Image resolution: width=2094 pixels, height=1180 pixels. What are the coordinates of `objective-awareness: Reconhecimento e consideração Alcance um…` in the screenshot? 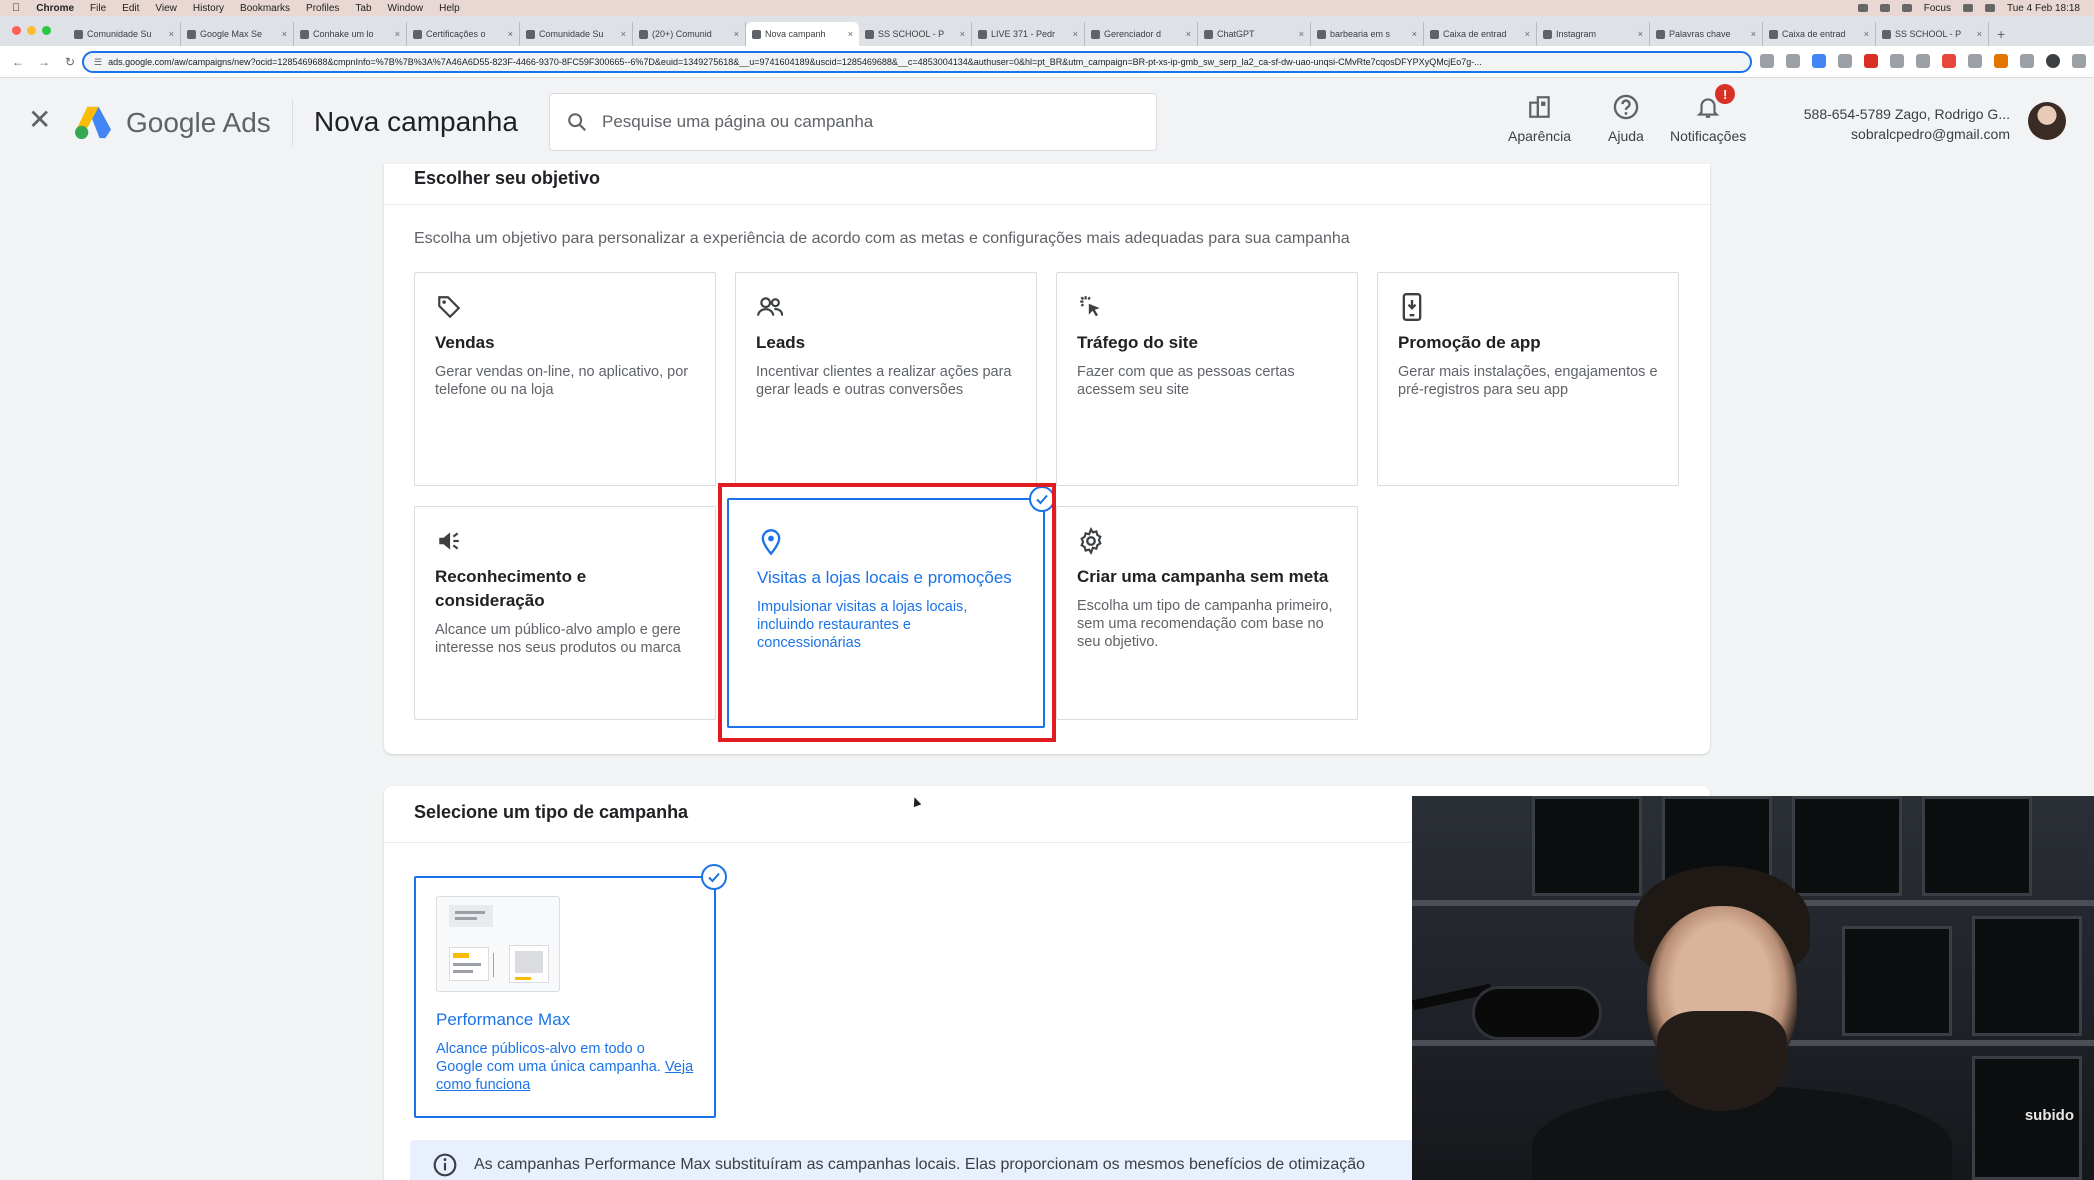 It's located at (565, 613).